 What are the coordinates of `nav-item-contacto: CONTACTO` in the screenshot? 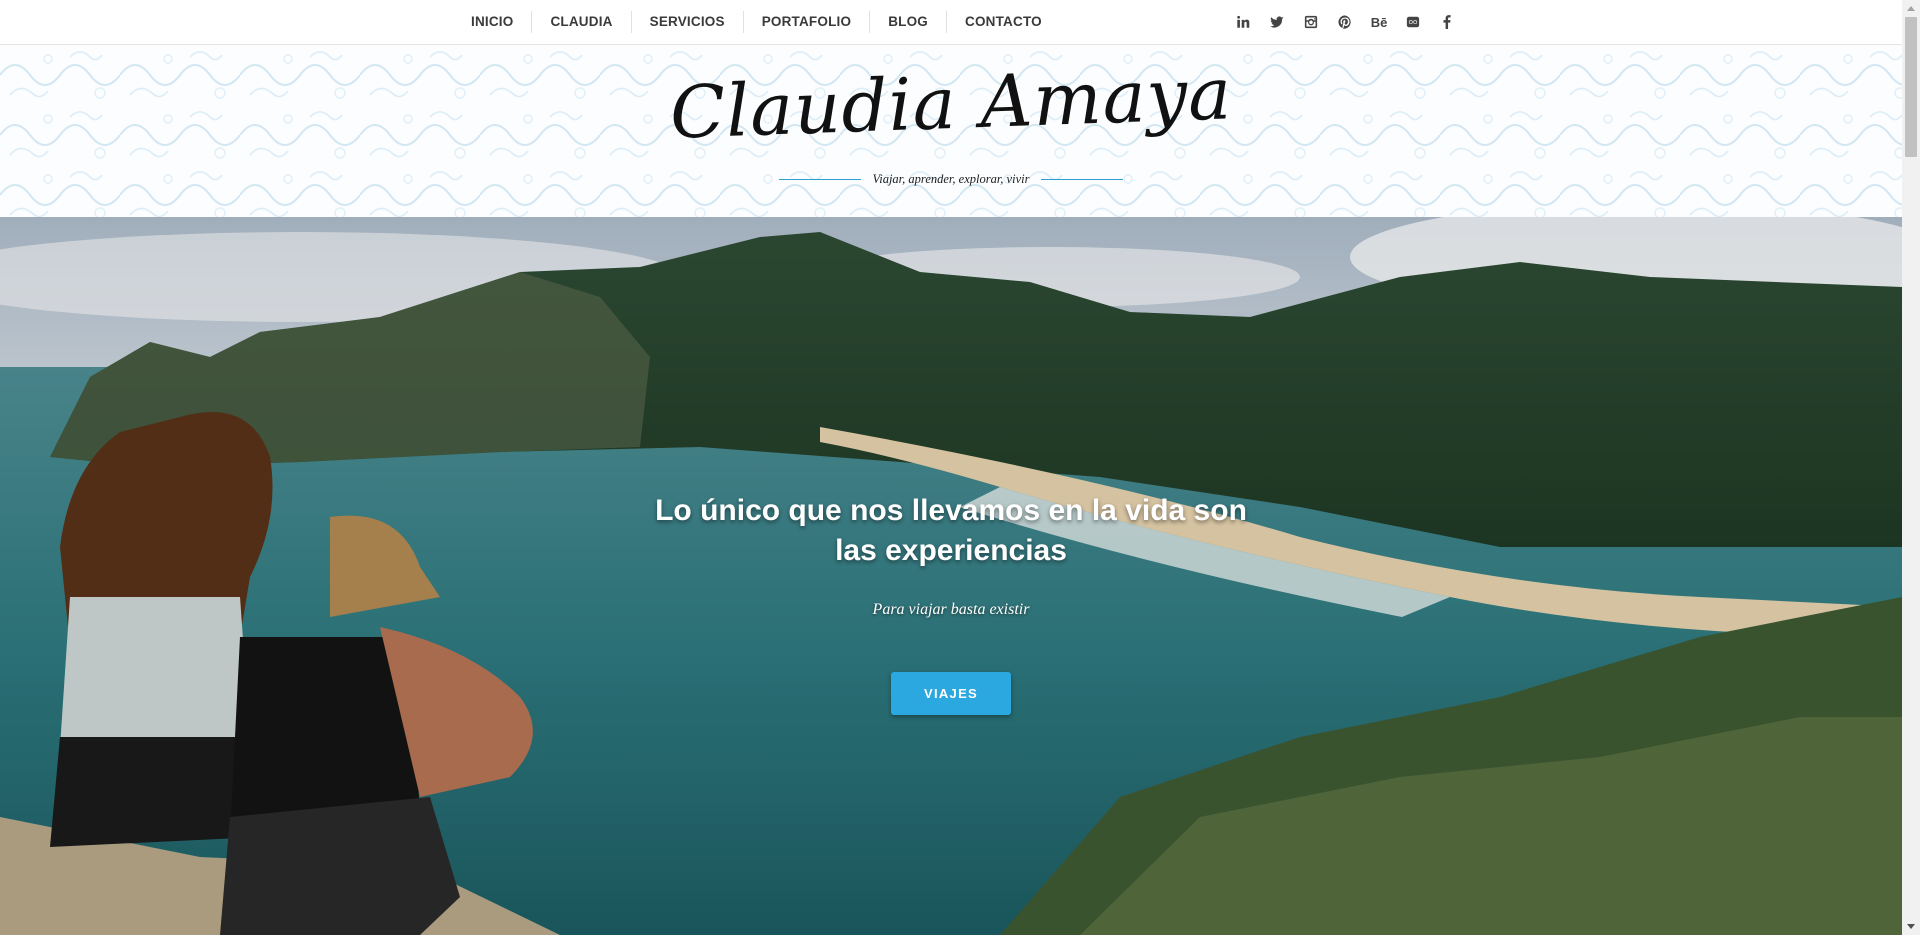 It's located at (1003, 22).